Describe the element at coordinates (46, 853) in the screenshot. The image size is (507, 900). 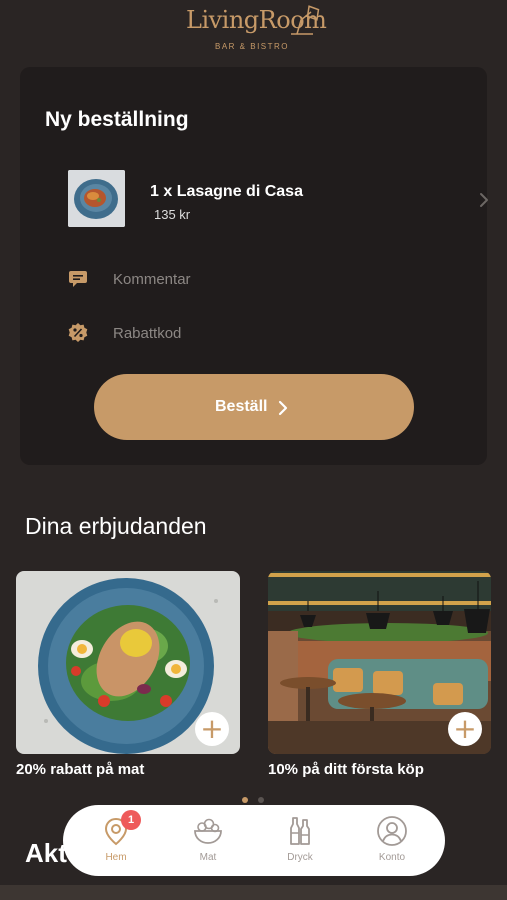
I see `section-heading-partial: Akt` at that location.